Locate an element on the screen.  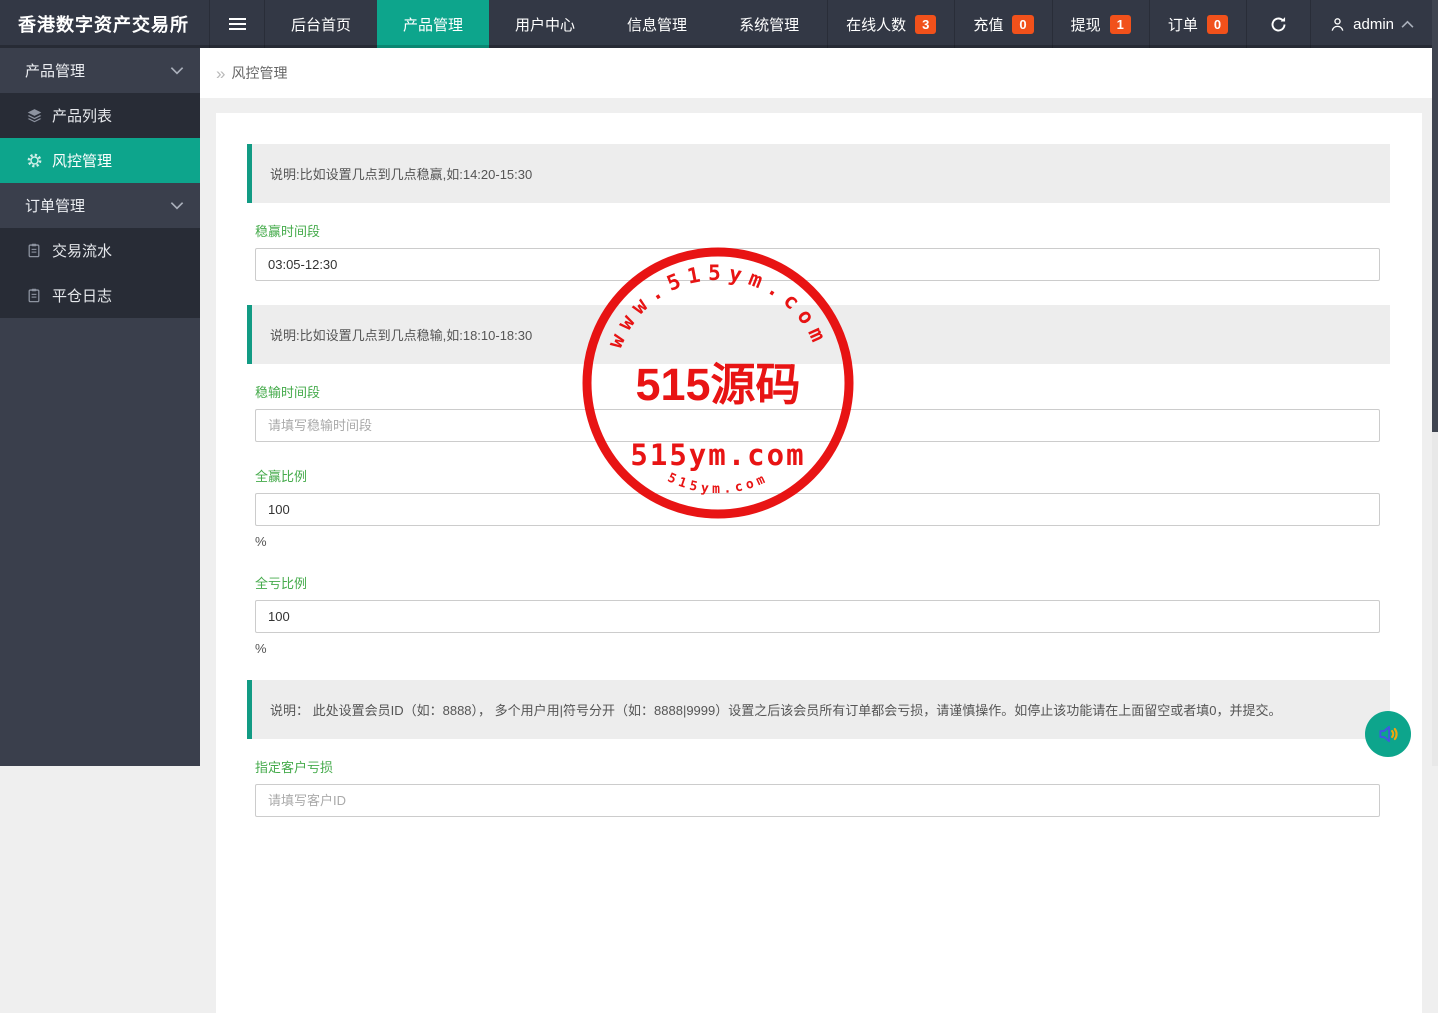
note-win-time: 说明:比如设置几点到几点稳赢,如:14:20-15:30 is located at coordinates (818, 173).